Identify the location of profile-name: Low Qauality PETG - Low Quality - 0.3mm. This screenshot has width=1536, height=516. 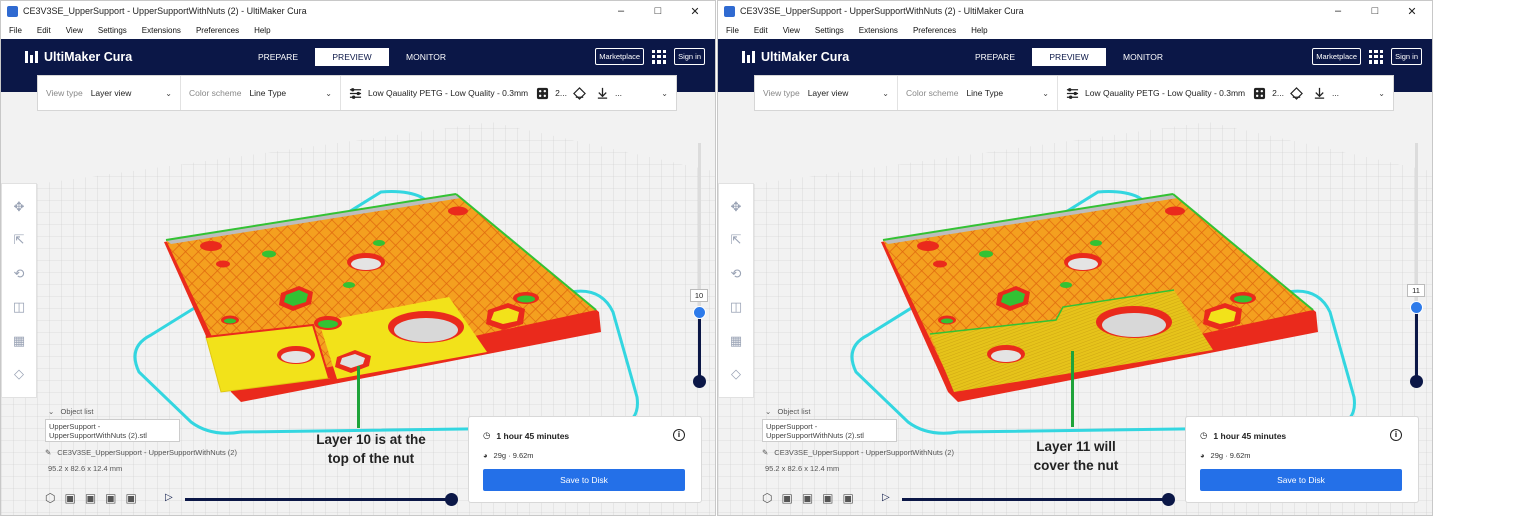
(1165, 93).